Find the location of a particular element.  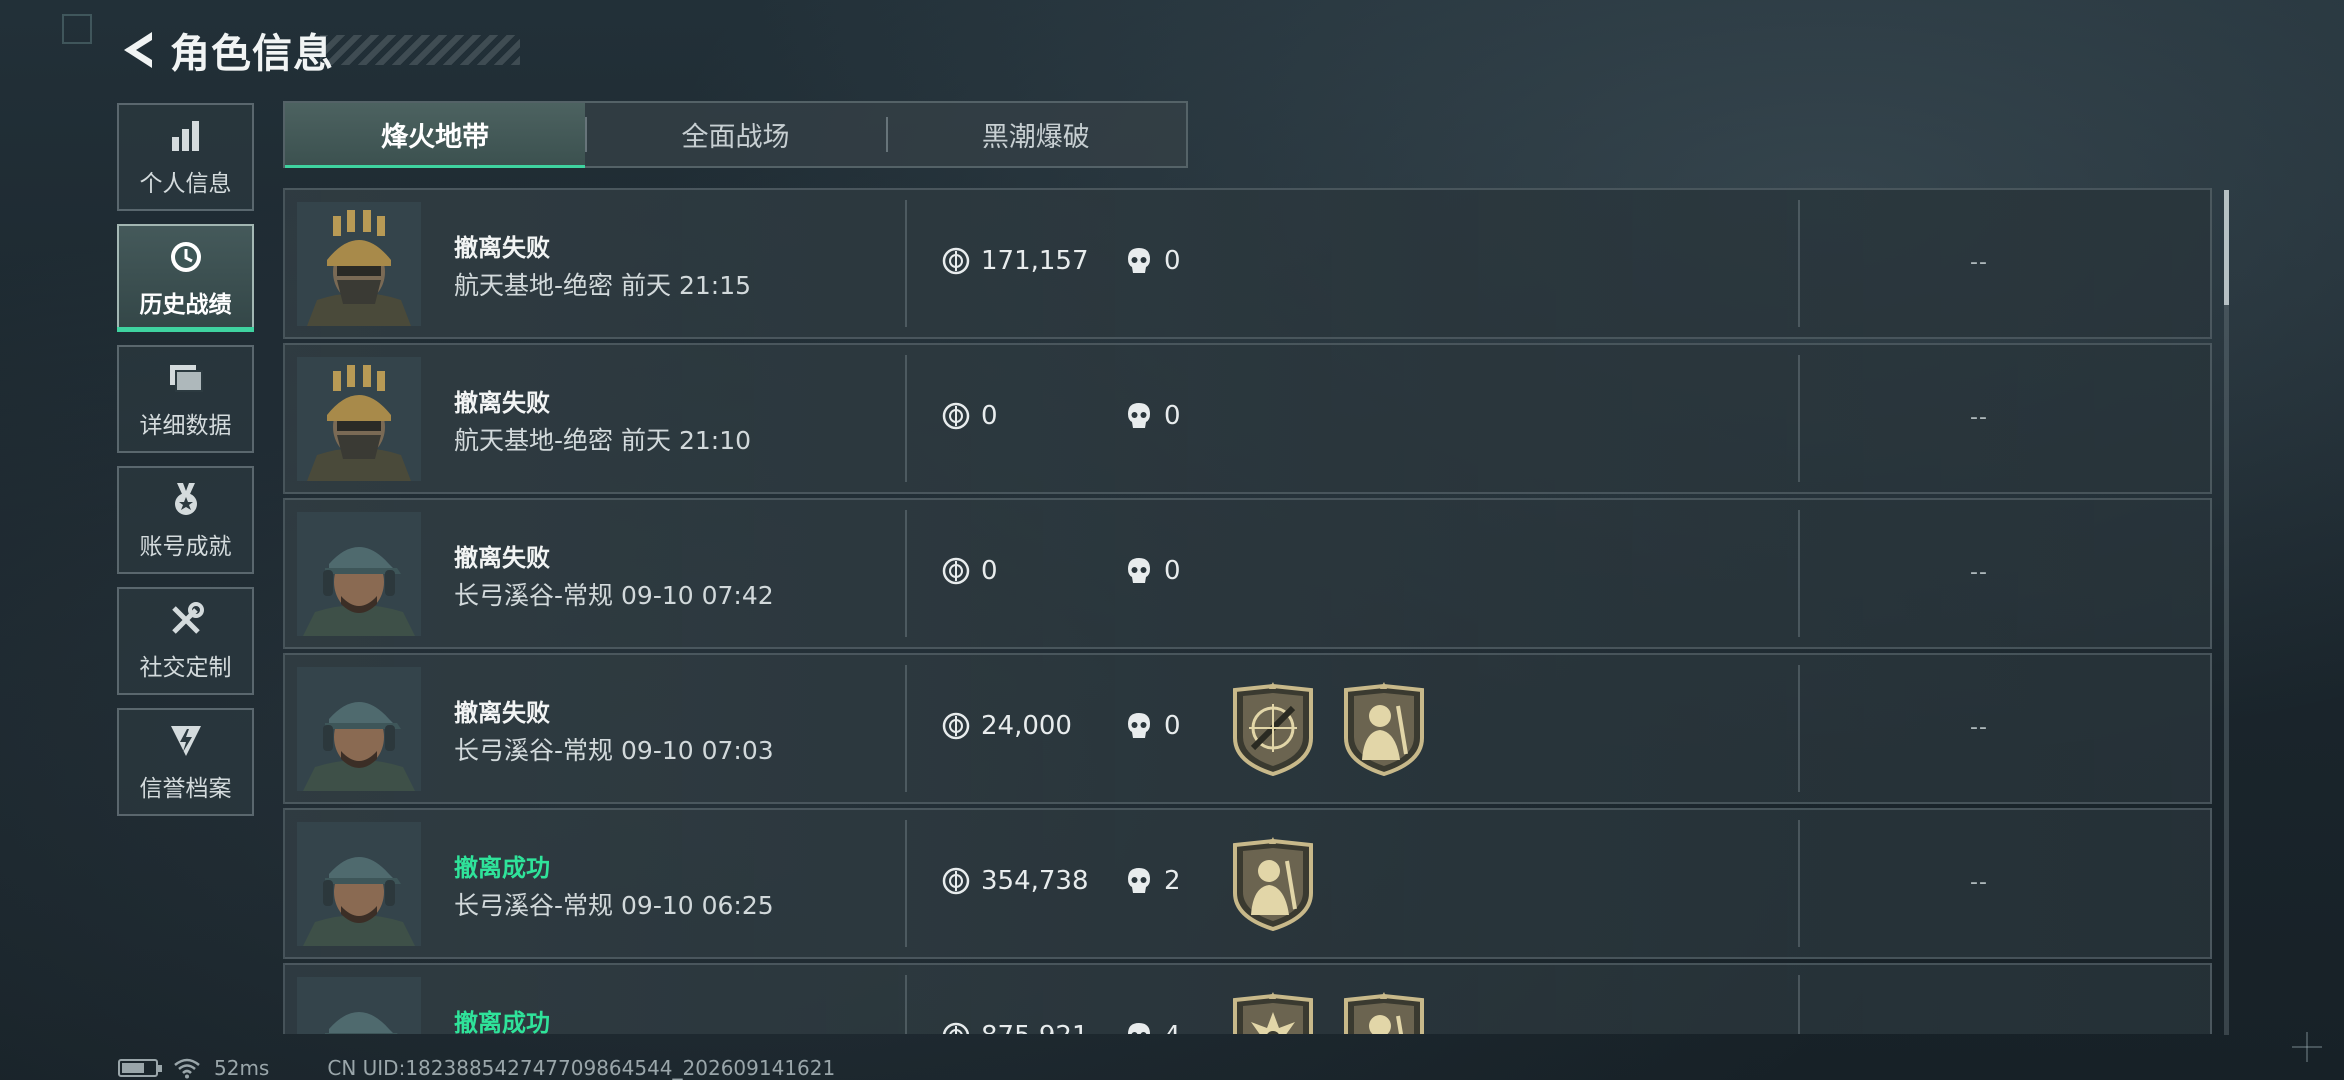

explosion-badge is located at coordinates (1273, 1013).